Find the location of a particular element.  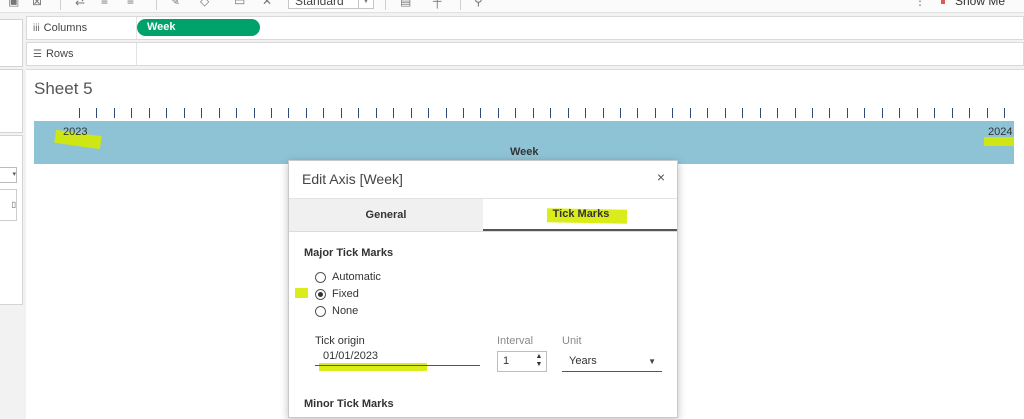

axis-end-label: 2024 is located at coordinates (1000, 132).